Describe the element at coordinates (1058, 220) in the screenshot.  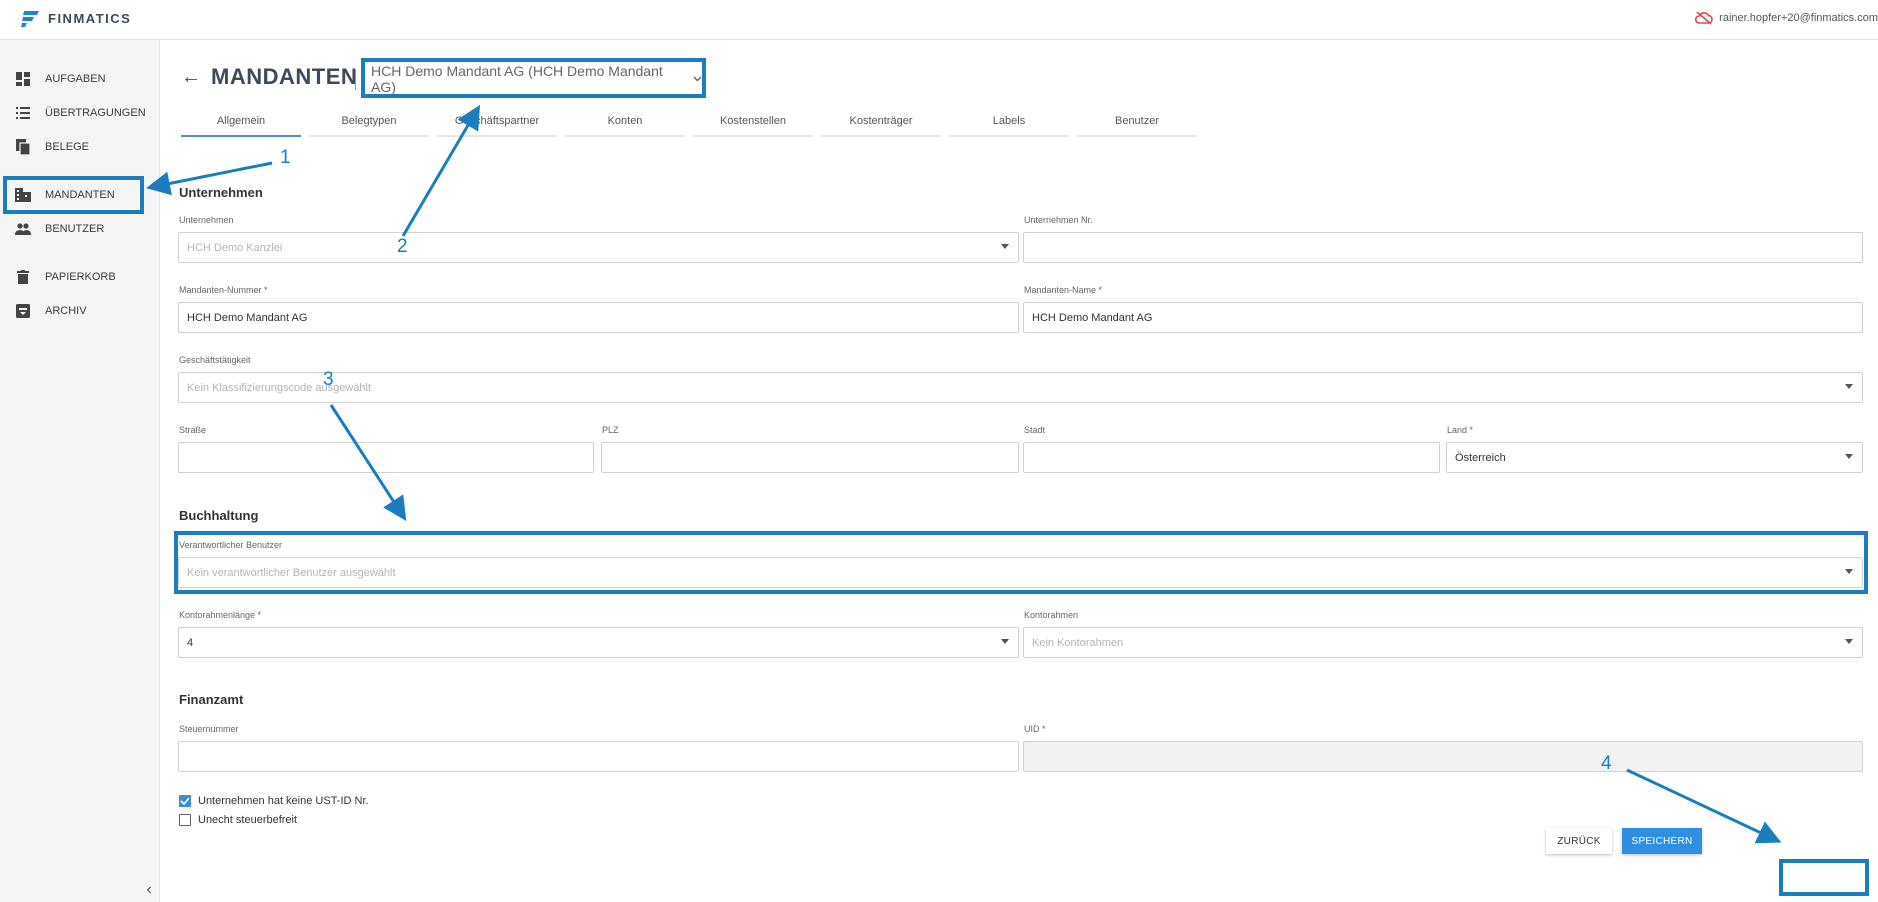
I see `company-nr-label: Unternehmen Nr.` at that location.